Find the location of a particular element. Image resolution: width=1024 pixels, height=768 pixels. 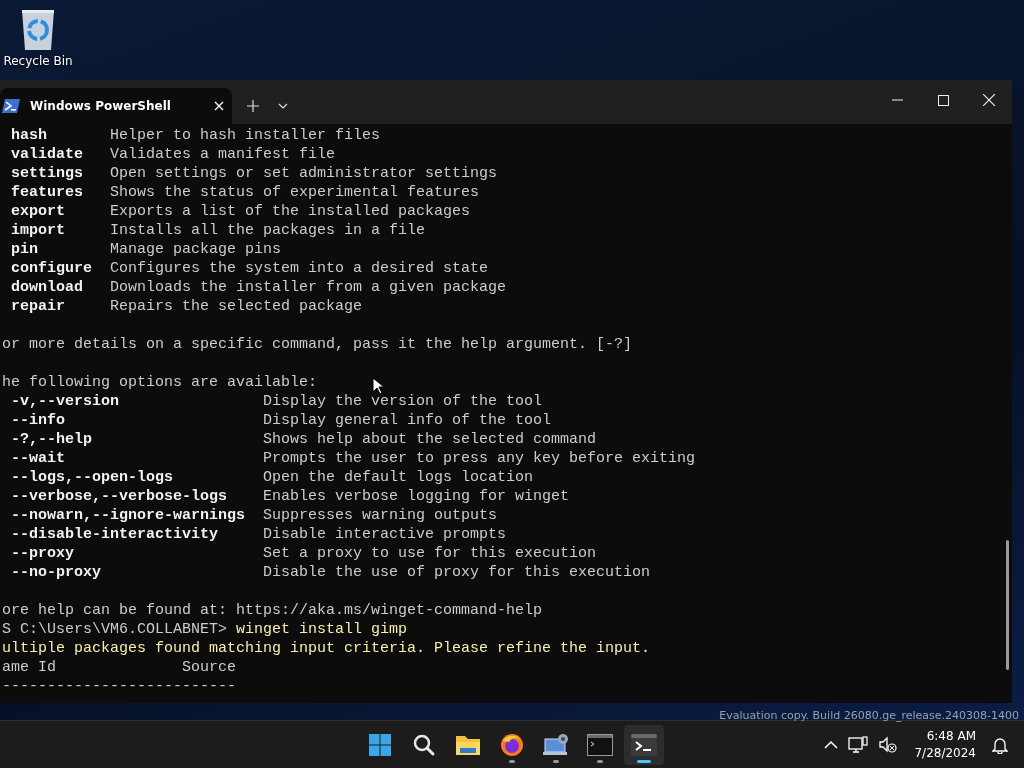

desktop-icon-label: Recycle Bin is located at coordinates (38, 61).